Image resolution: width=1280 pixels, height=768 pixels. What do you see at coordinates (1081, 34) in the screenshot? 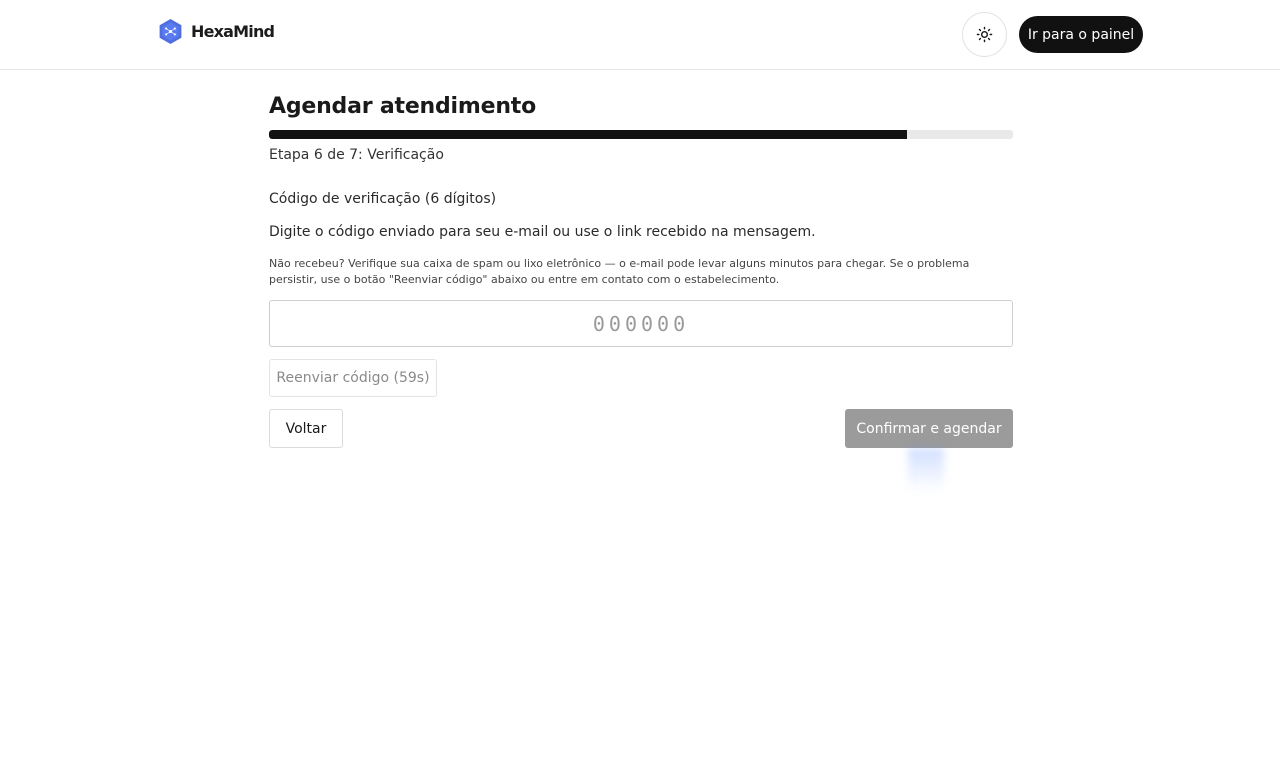
I see `go-to-dashboard-button: Ir para o painel` at bounding box center [1081, 34].